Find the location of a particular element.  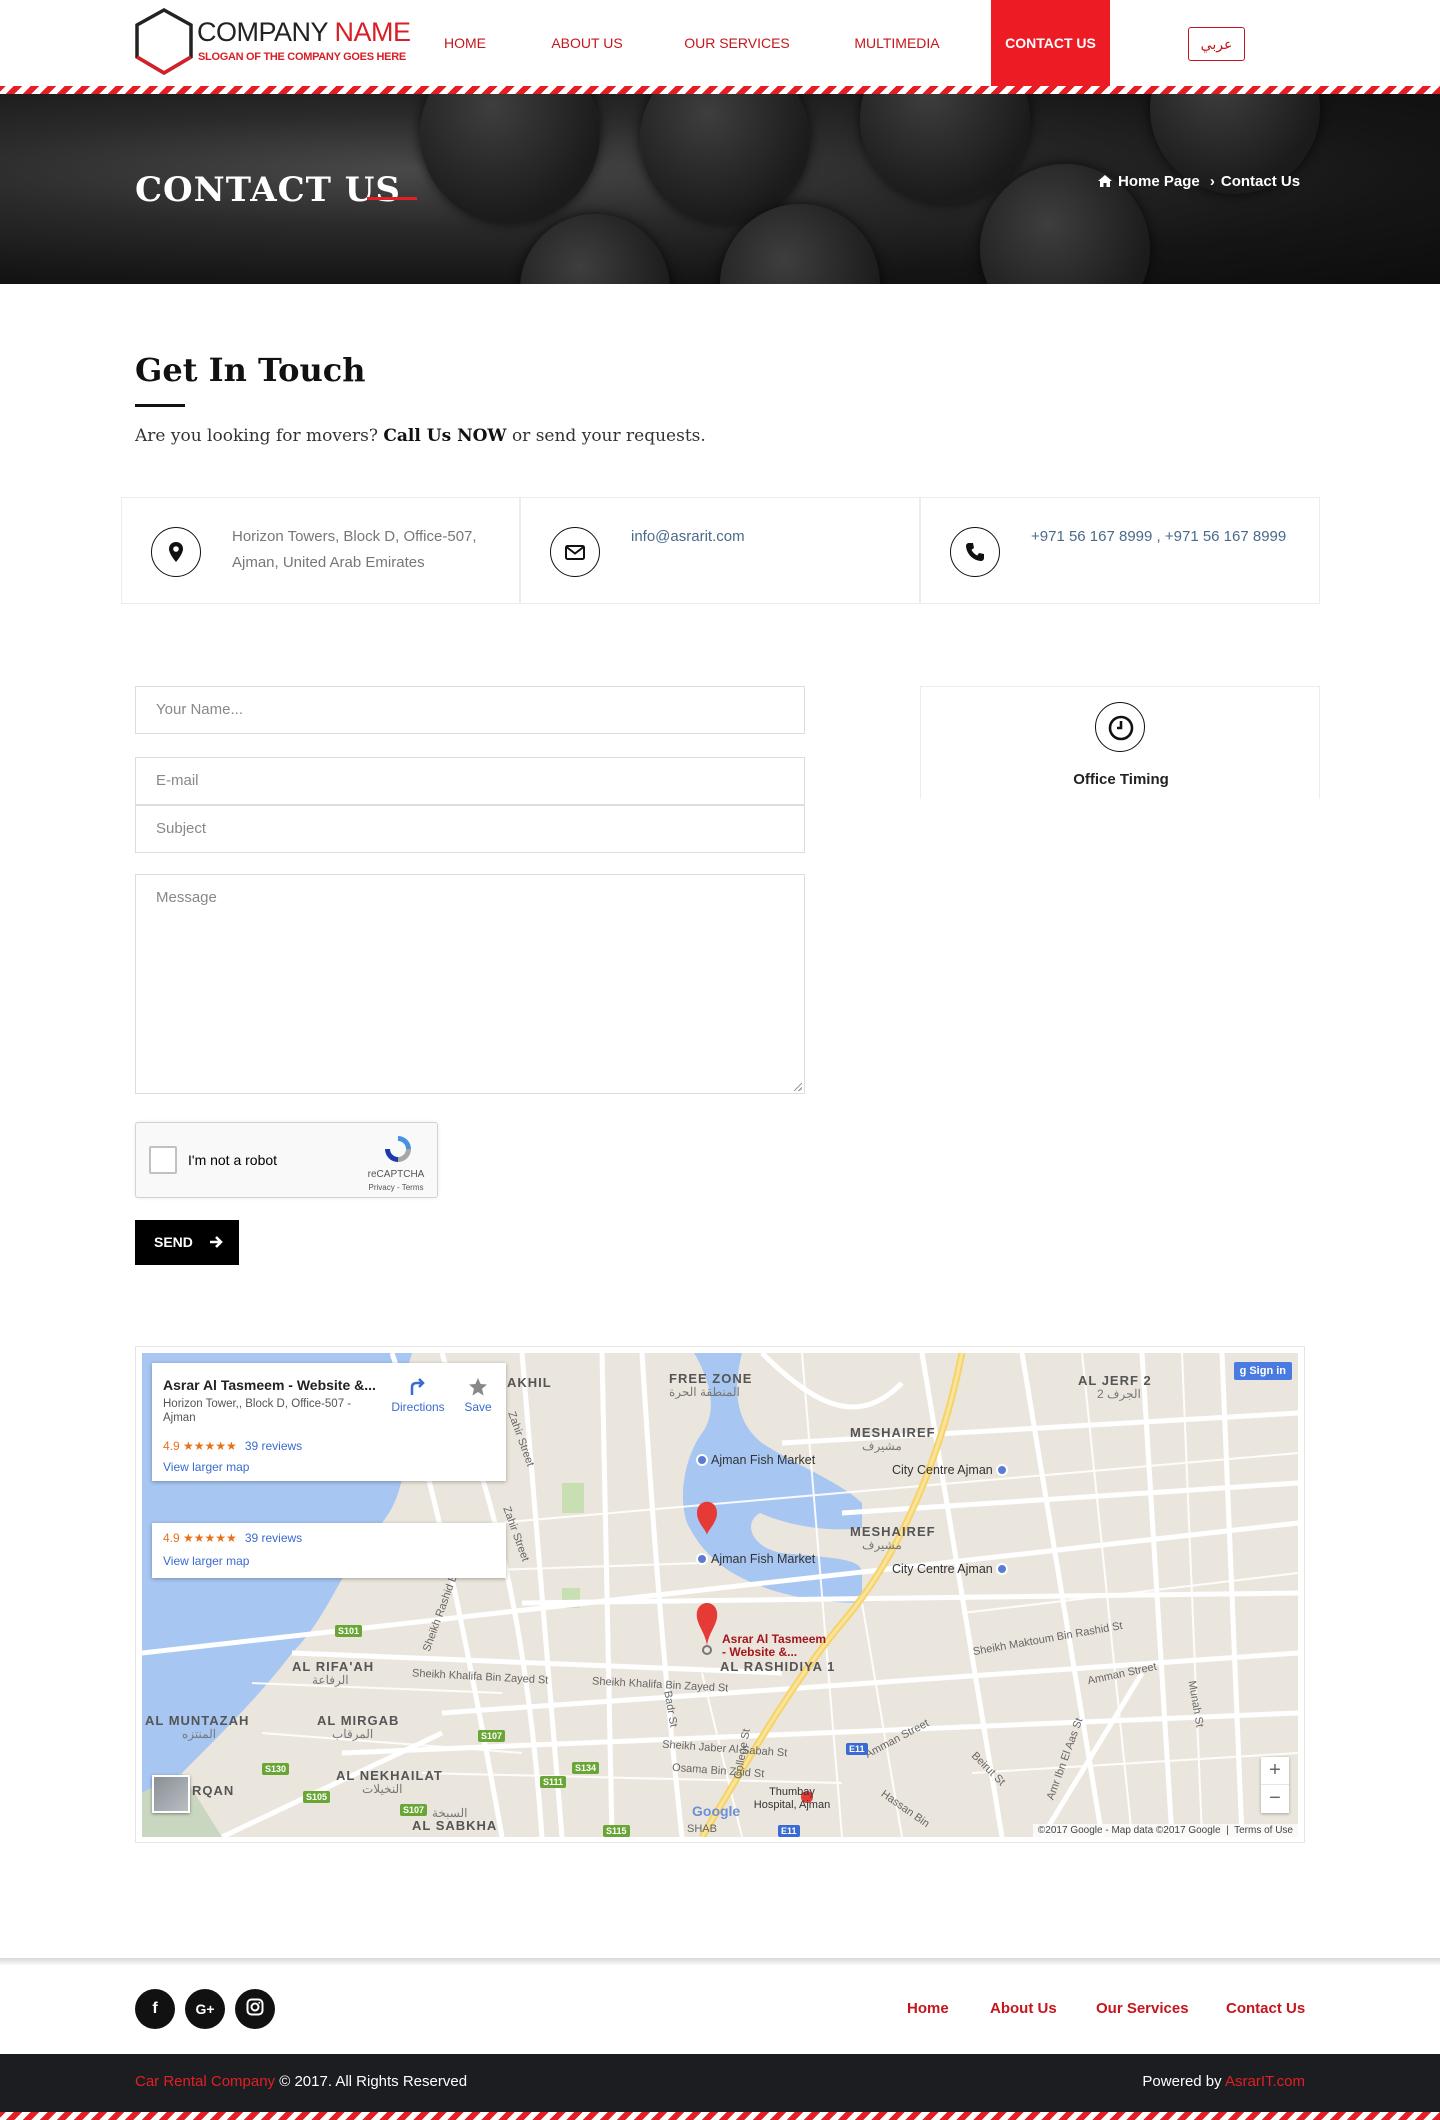

recaptcha-logo-icon is located at coordinates (398, 1149).